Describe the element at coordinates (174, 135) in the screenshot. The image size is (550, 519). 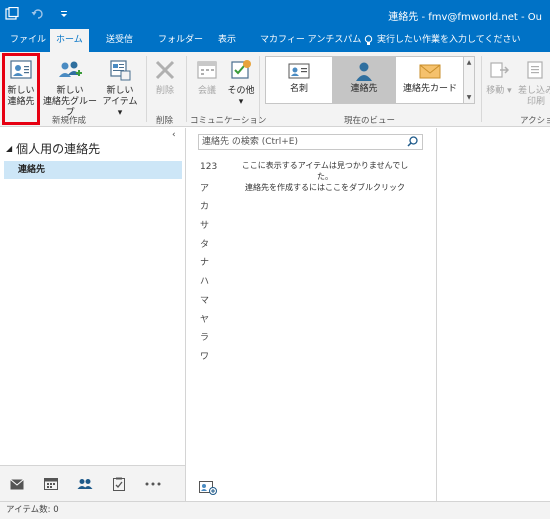
I see `collapse-pane-icon: ‹` at that location.